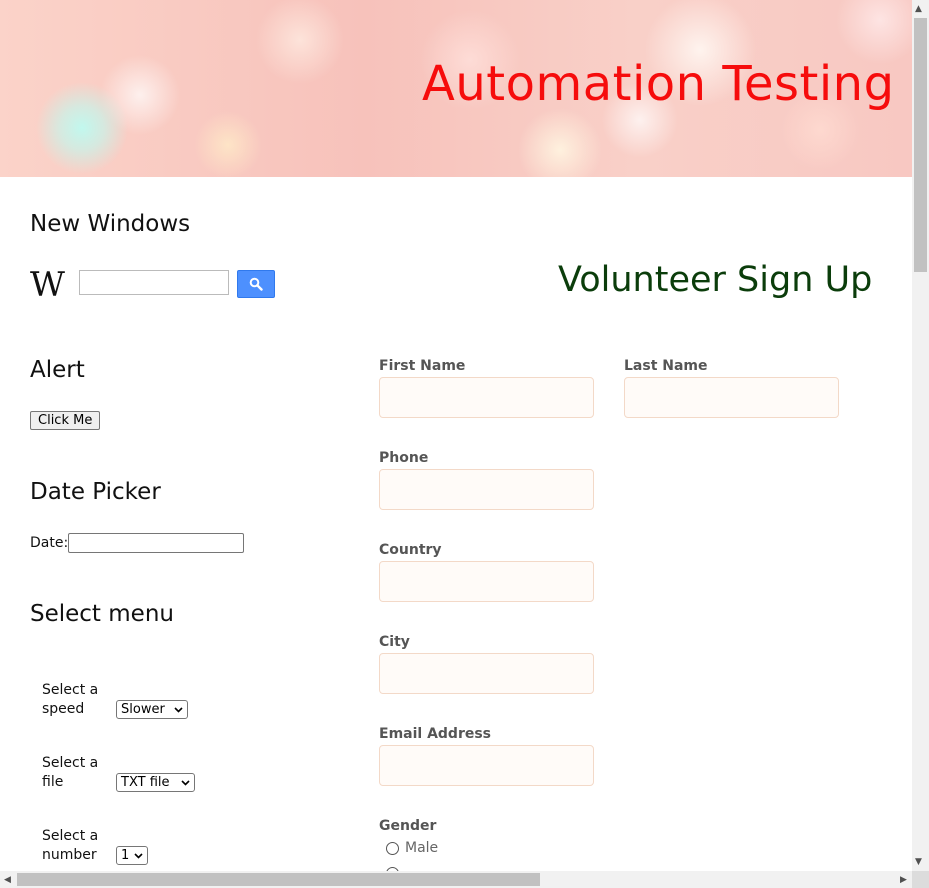  What do you see at coordinates (125, 855) in the screenshot?
I see `number-select-value: 1` at bounding box center [125, 855].